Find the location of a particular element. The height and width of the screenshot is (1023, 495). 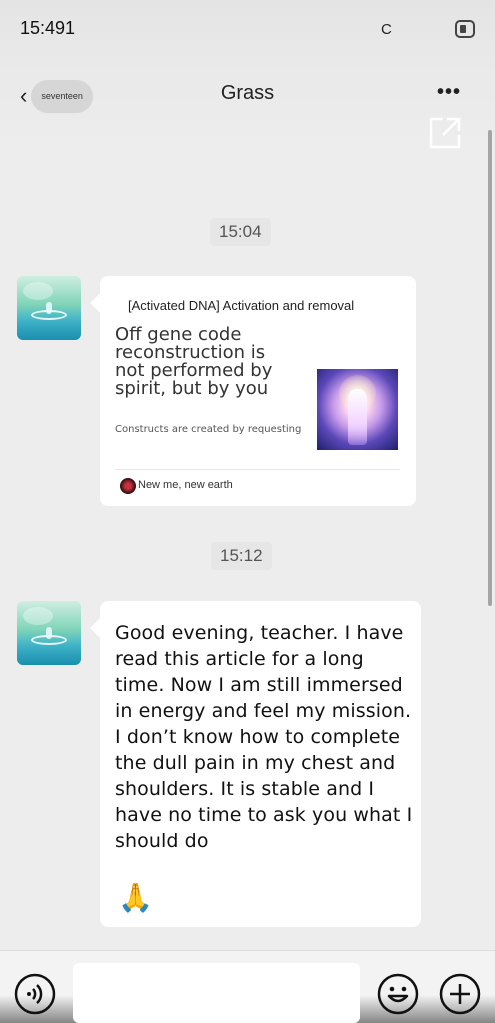

folded-hands-emoji: 🙏 is located at coordinates (135, 897).